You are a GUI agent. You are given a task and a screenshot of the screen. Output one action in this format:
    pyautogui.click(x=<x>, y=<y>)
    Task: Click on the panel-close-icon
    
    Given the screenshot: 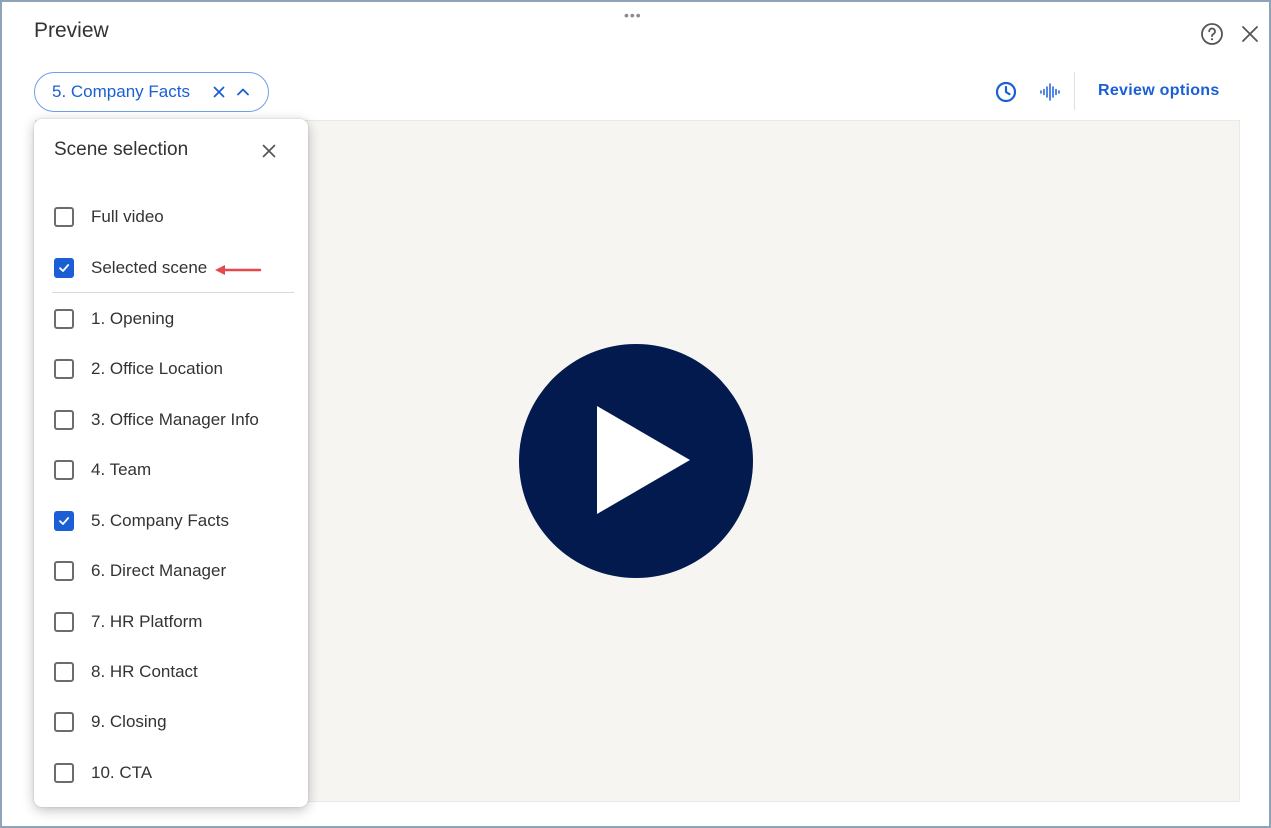 What is the action you would take?
    pyautogui.click(x=269, y=151)
    